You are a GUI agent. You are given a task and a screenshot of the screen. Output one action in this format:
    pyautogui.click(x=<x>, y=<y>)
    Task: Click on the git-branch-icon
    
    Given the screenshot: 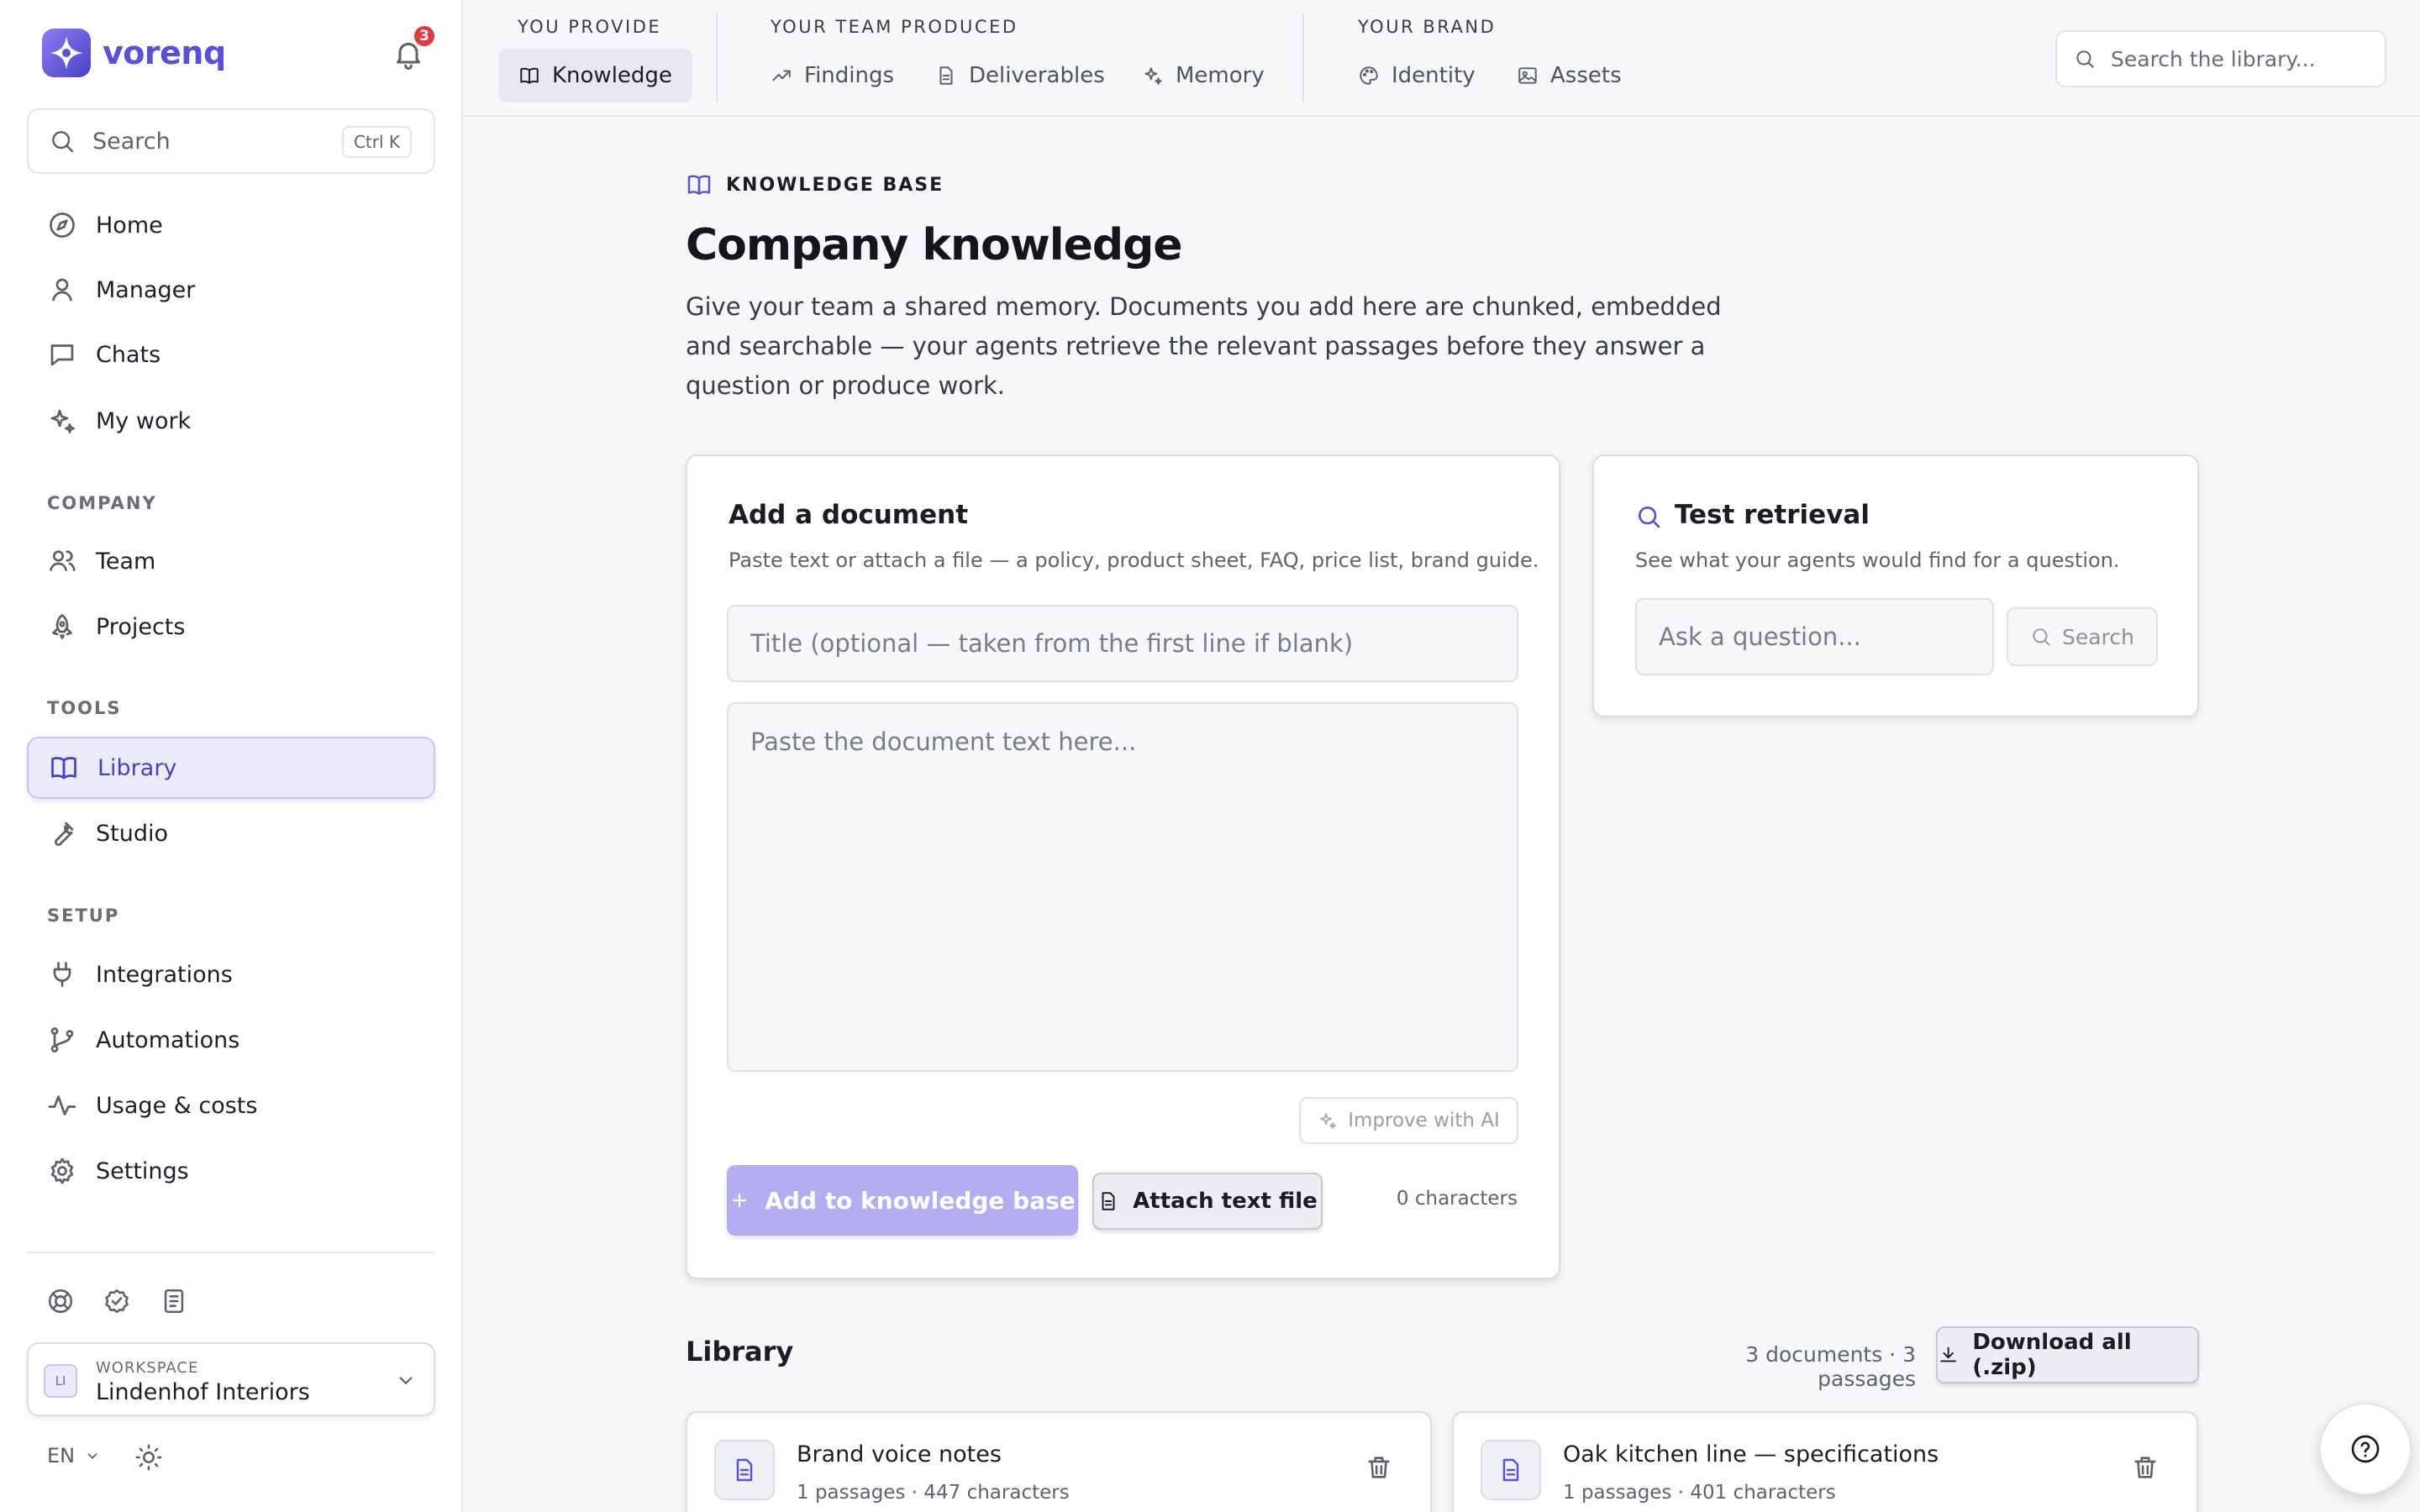 What is the action you would take?
    pyautogui.click(x=62, y=1040)
    